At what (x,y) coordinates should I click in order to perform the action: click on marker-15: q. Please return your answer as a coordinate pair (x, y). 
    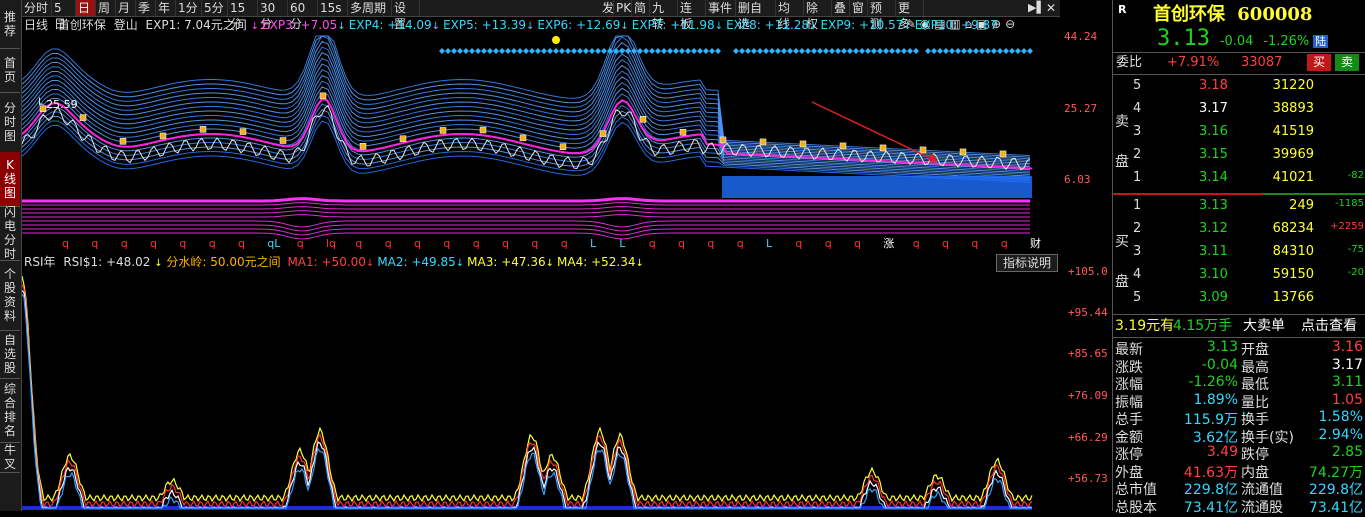
    Looking at the image, I should click on (505, 243).